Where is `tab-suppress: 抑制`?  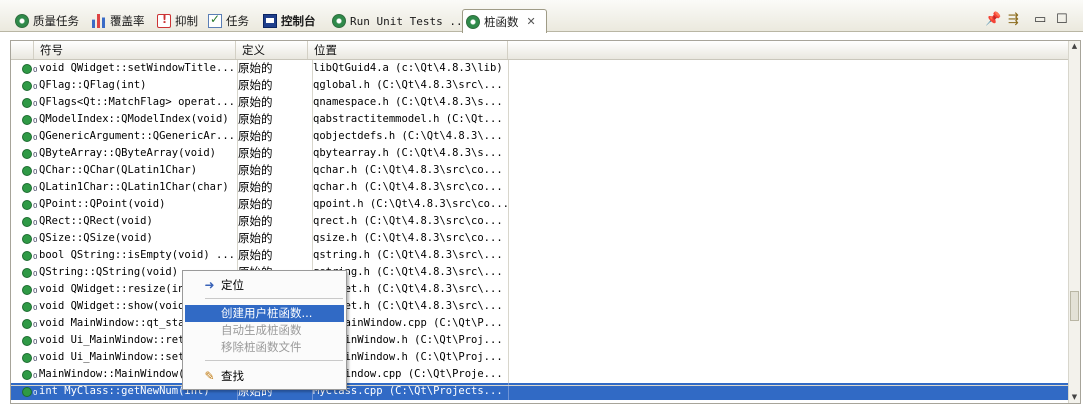
tab-suppress: 抑制 is located at coordinates (176, 21).